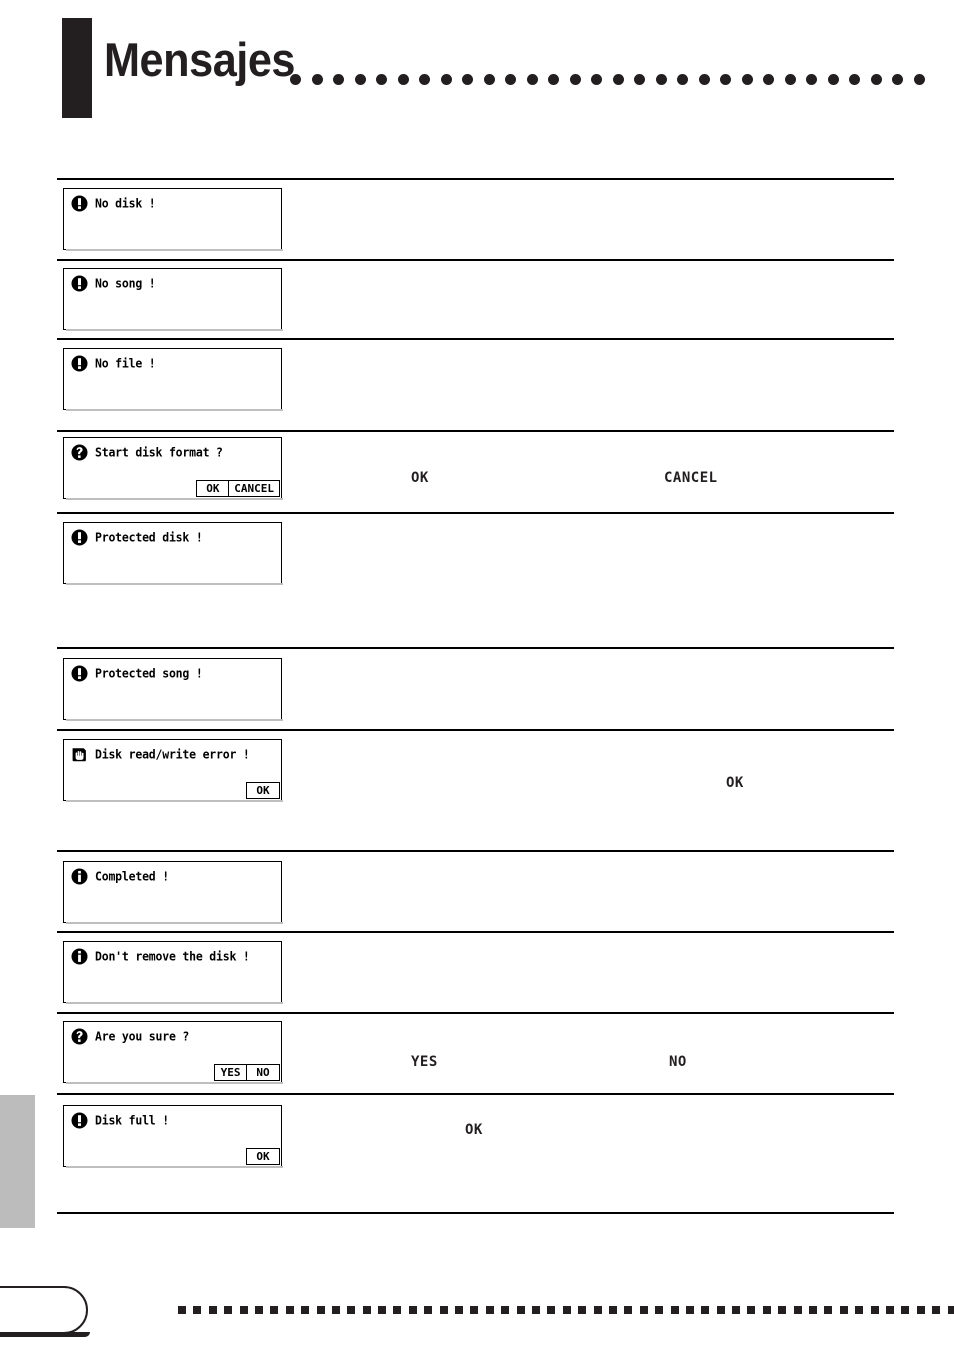  I want to click on lcd-message-box: No disk !, so click(173, 219).